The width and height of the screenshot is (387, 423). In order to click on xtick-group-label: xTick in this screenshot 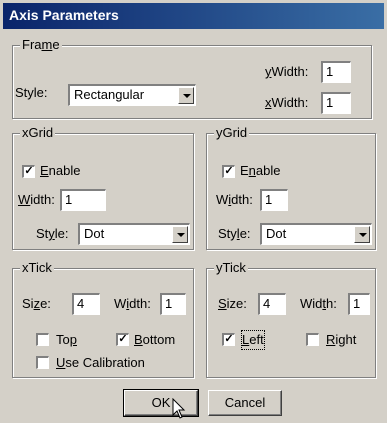, I will do `click(37, 268)`.